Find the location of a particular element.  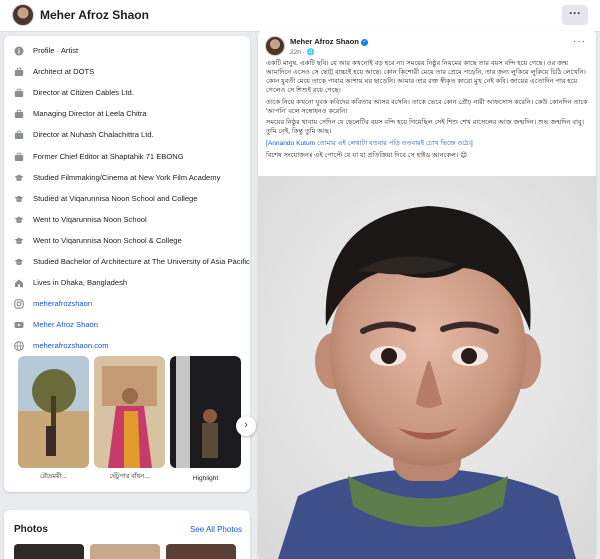

profile-name: Meher Afroz Shaon is located at coordinates (94, 15).